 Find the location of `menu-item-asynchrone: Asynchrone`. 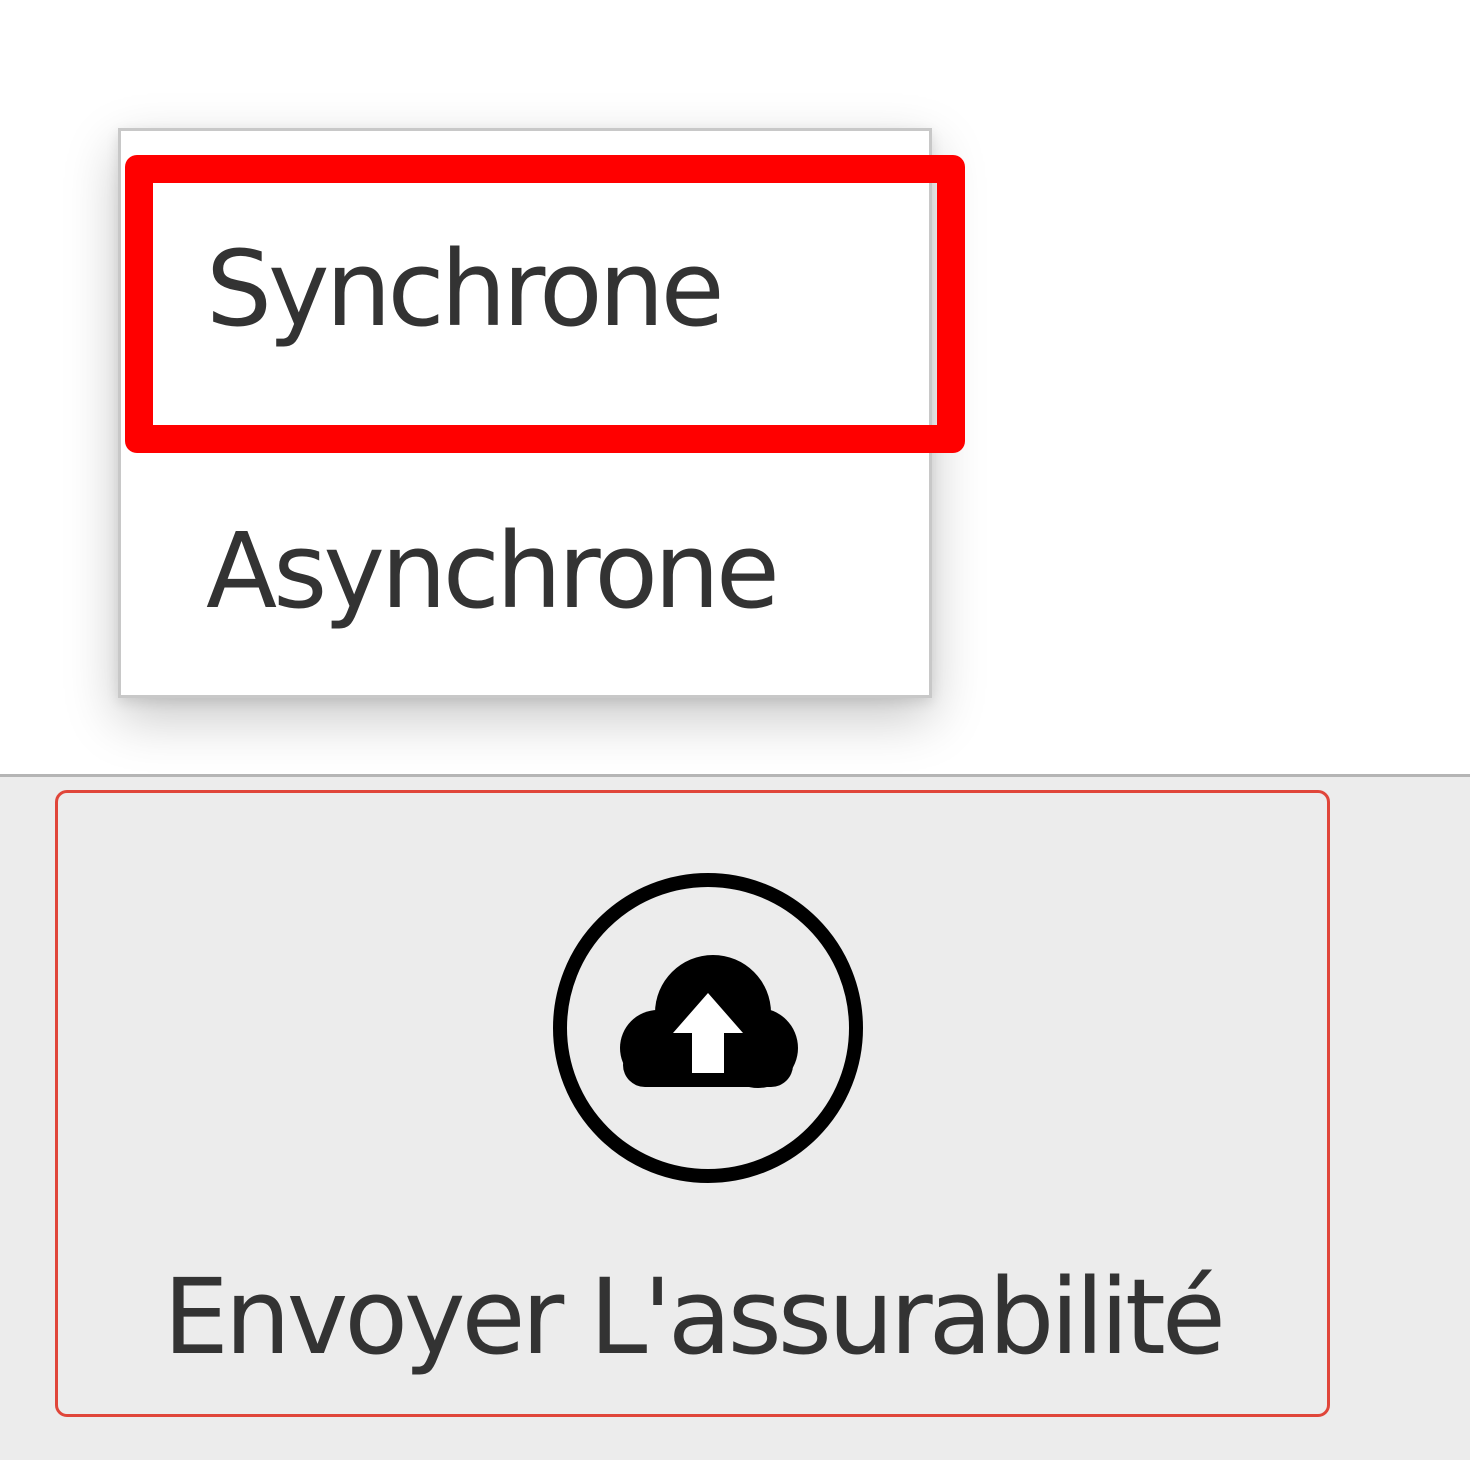

menu-item-asynchrone: Asynchrone is located at coordinates (525, 571).